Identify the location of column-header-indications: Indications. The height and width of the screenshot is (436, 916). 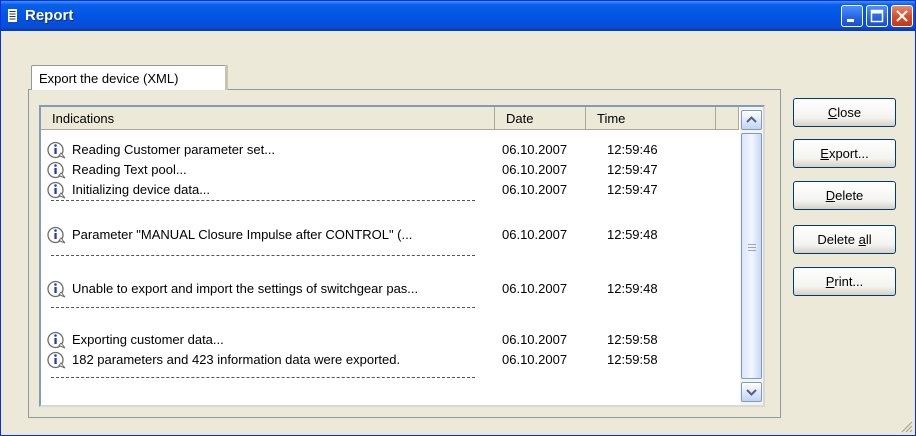
(268, 118).